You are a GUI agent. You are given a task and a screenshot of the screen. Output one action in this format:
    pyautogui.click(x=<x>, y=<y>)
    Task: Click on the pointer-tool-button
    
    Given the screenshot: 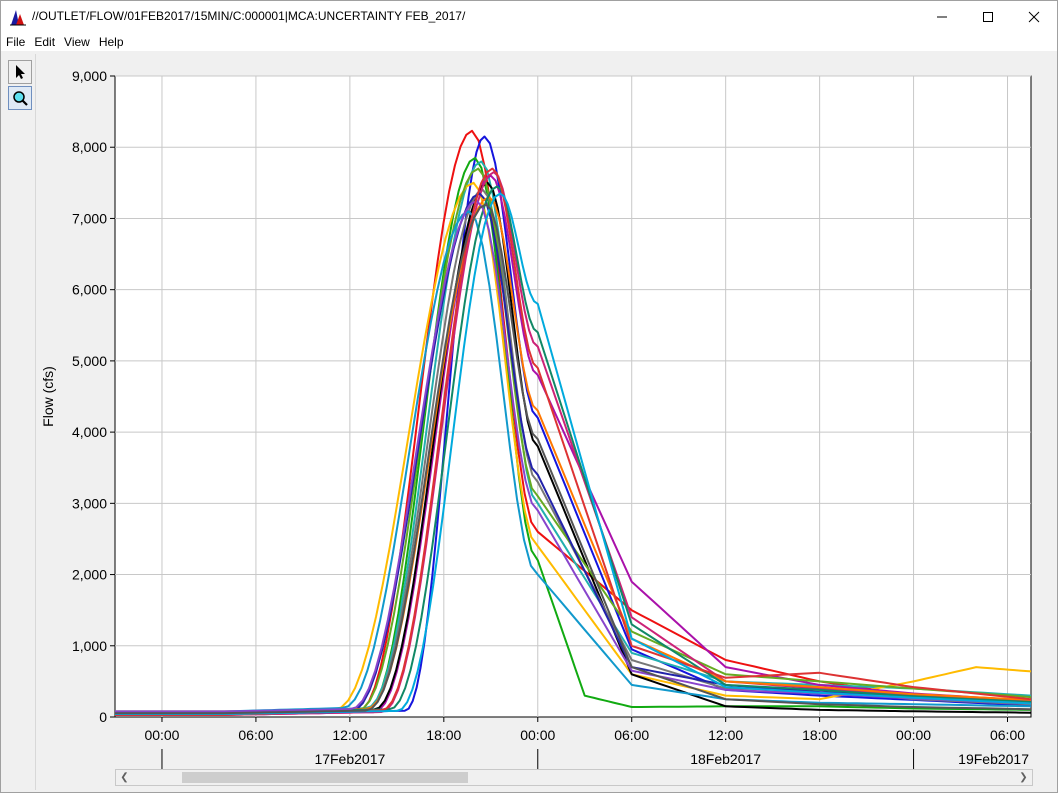 What is the action you would take?
    pyautogui.click(x=20, y=72)
    